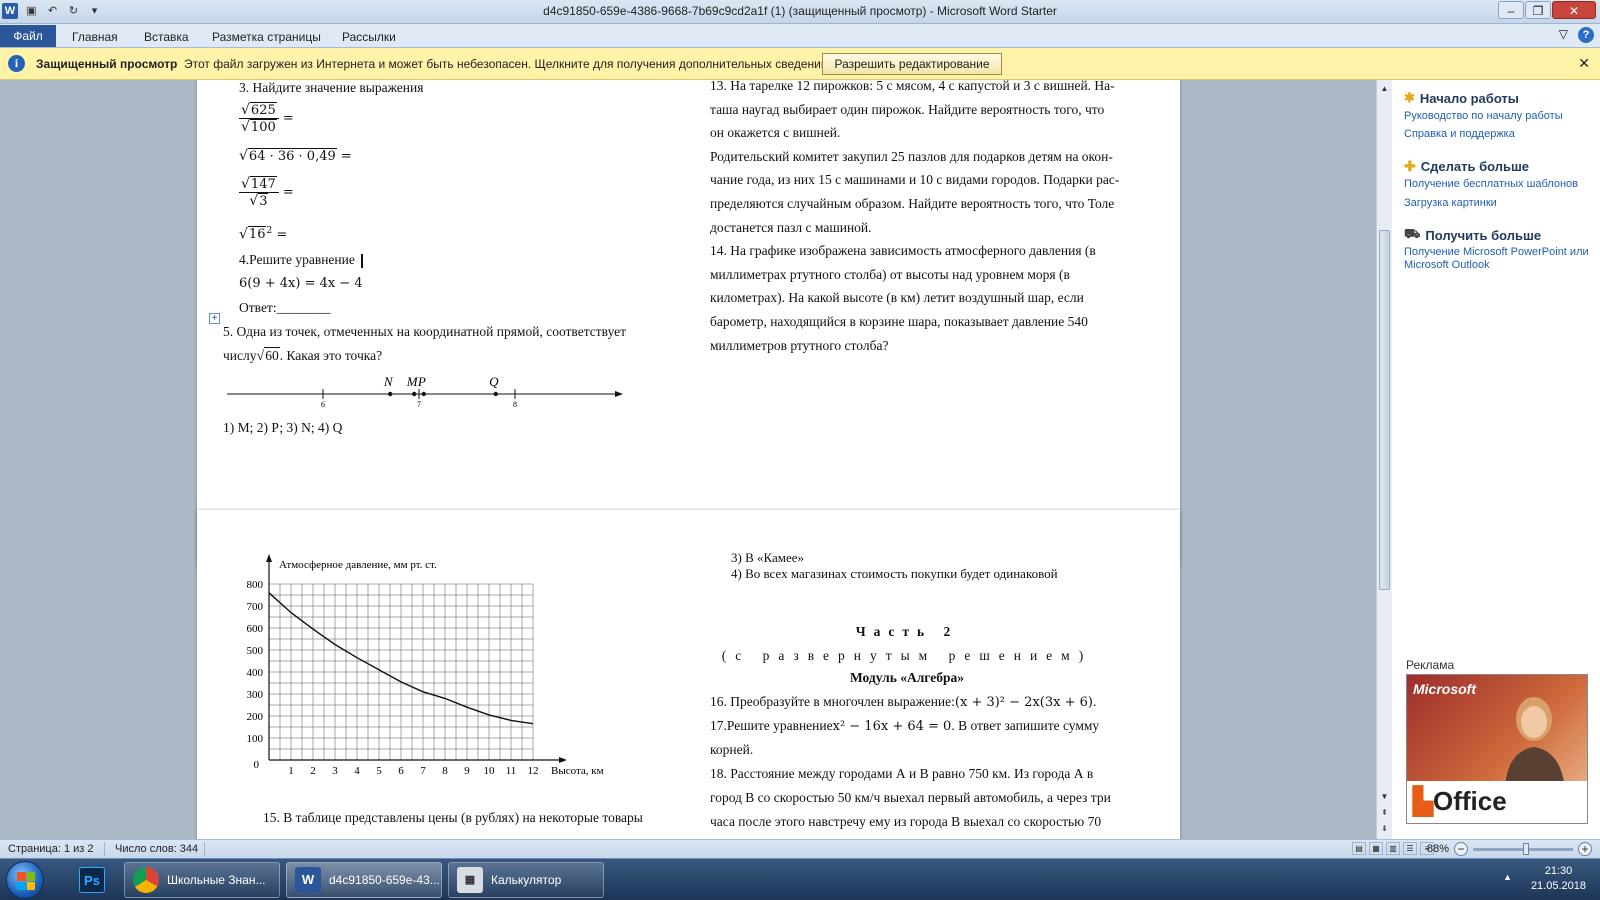 The height and width of the screenshot is (900, 1600). What do you see at coordinates (1499, 134) in the screenshot?
I see `help-support-link: Справка и поддержка` at bounding box center [1499, 134].